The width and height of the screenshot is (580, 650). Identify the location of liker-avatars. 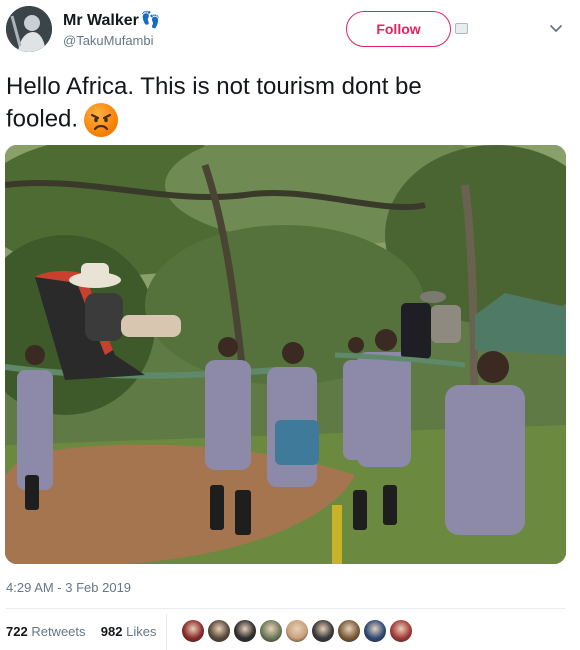
(298, 632).